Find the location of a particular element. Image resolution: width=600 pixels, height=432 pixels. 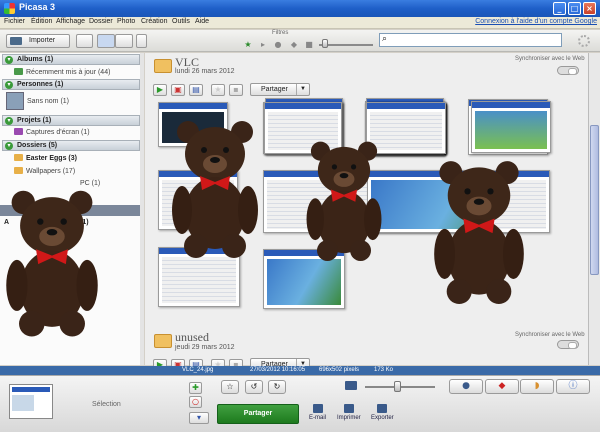

selection-label: Sélection is located at coordinates (106, 404).